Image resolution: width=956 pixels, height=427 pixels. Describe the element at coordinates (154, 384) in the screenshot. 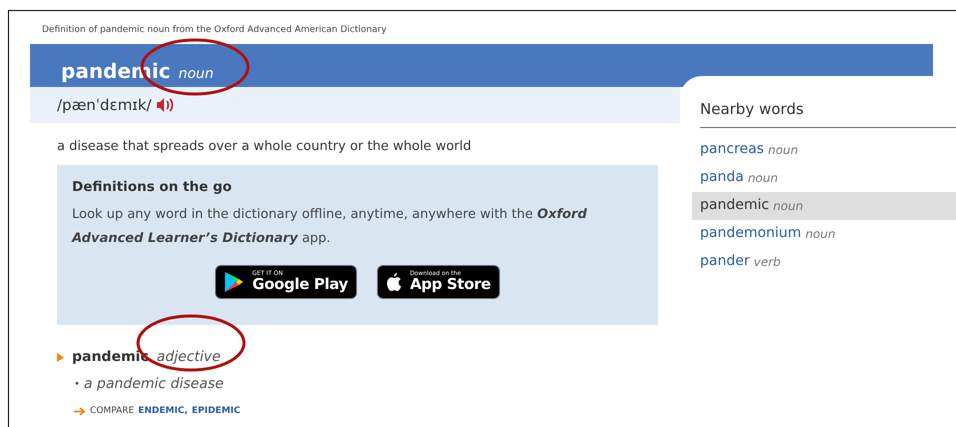

I see `example-sentence: a pandemic disease` at that location.